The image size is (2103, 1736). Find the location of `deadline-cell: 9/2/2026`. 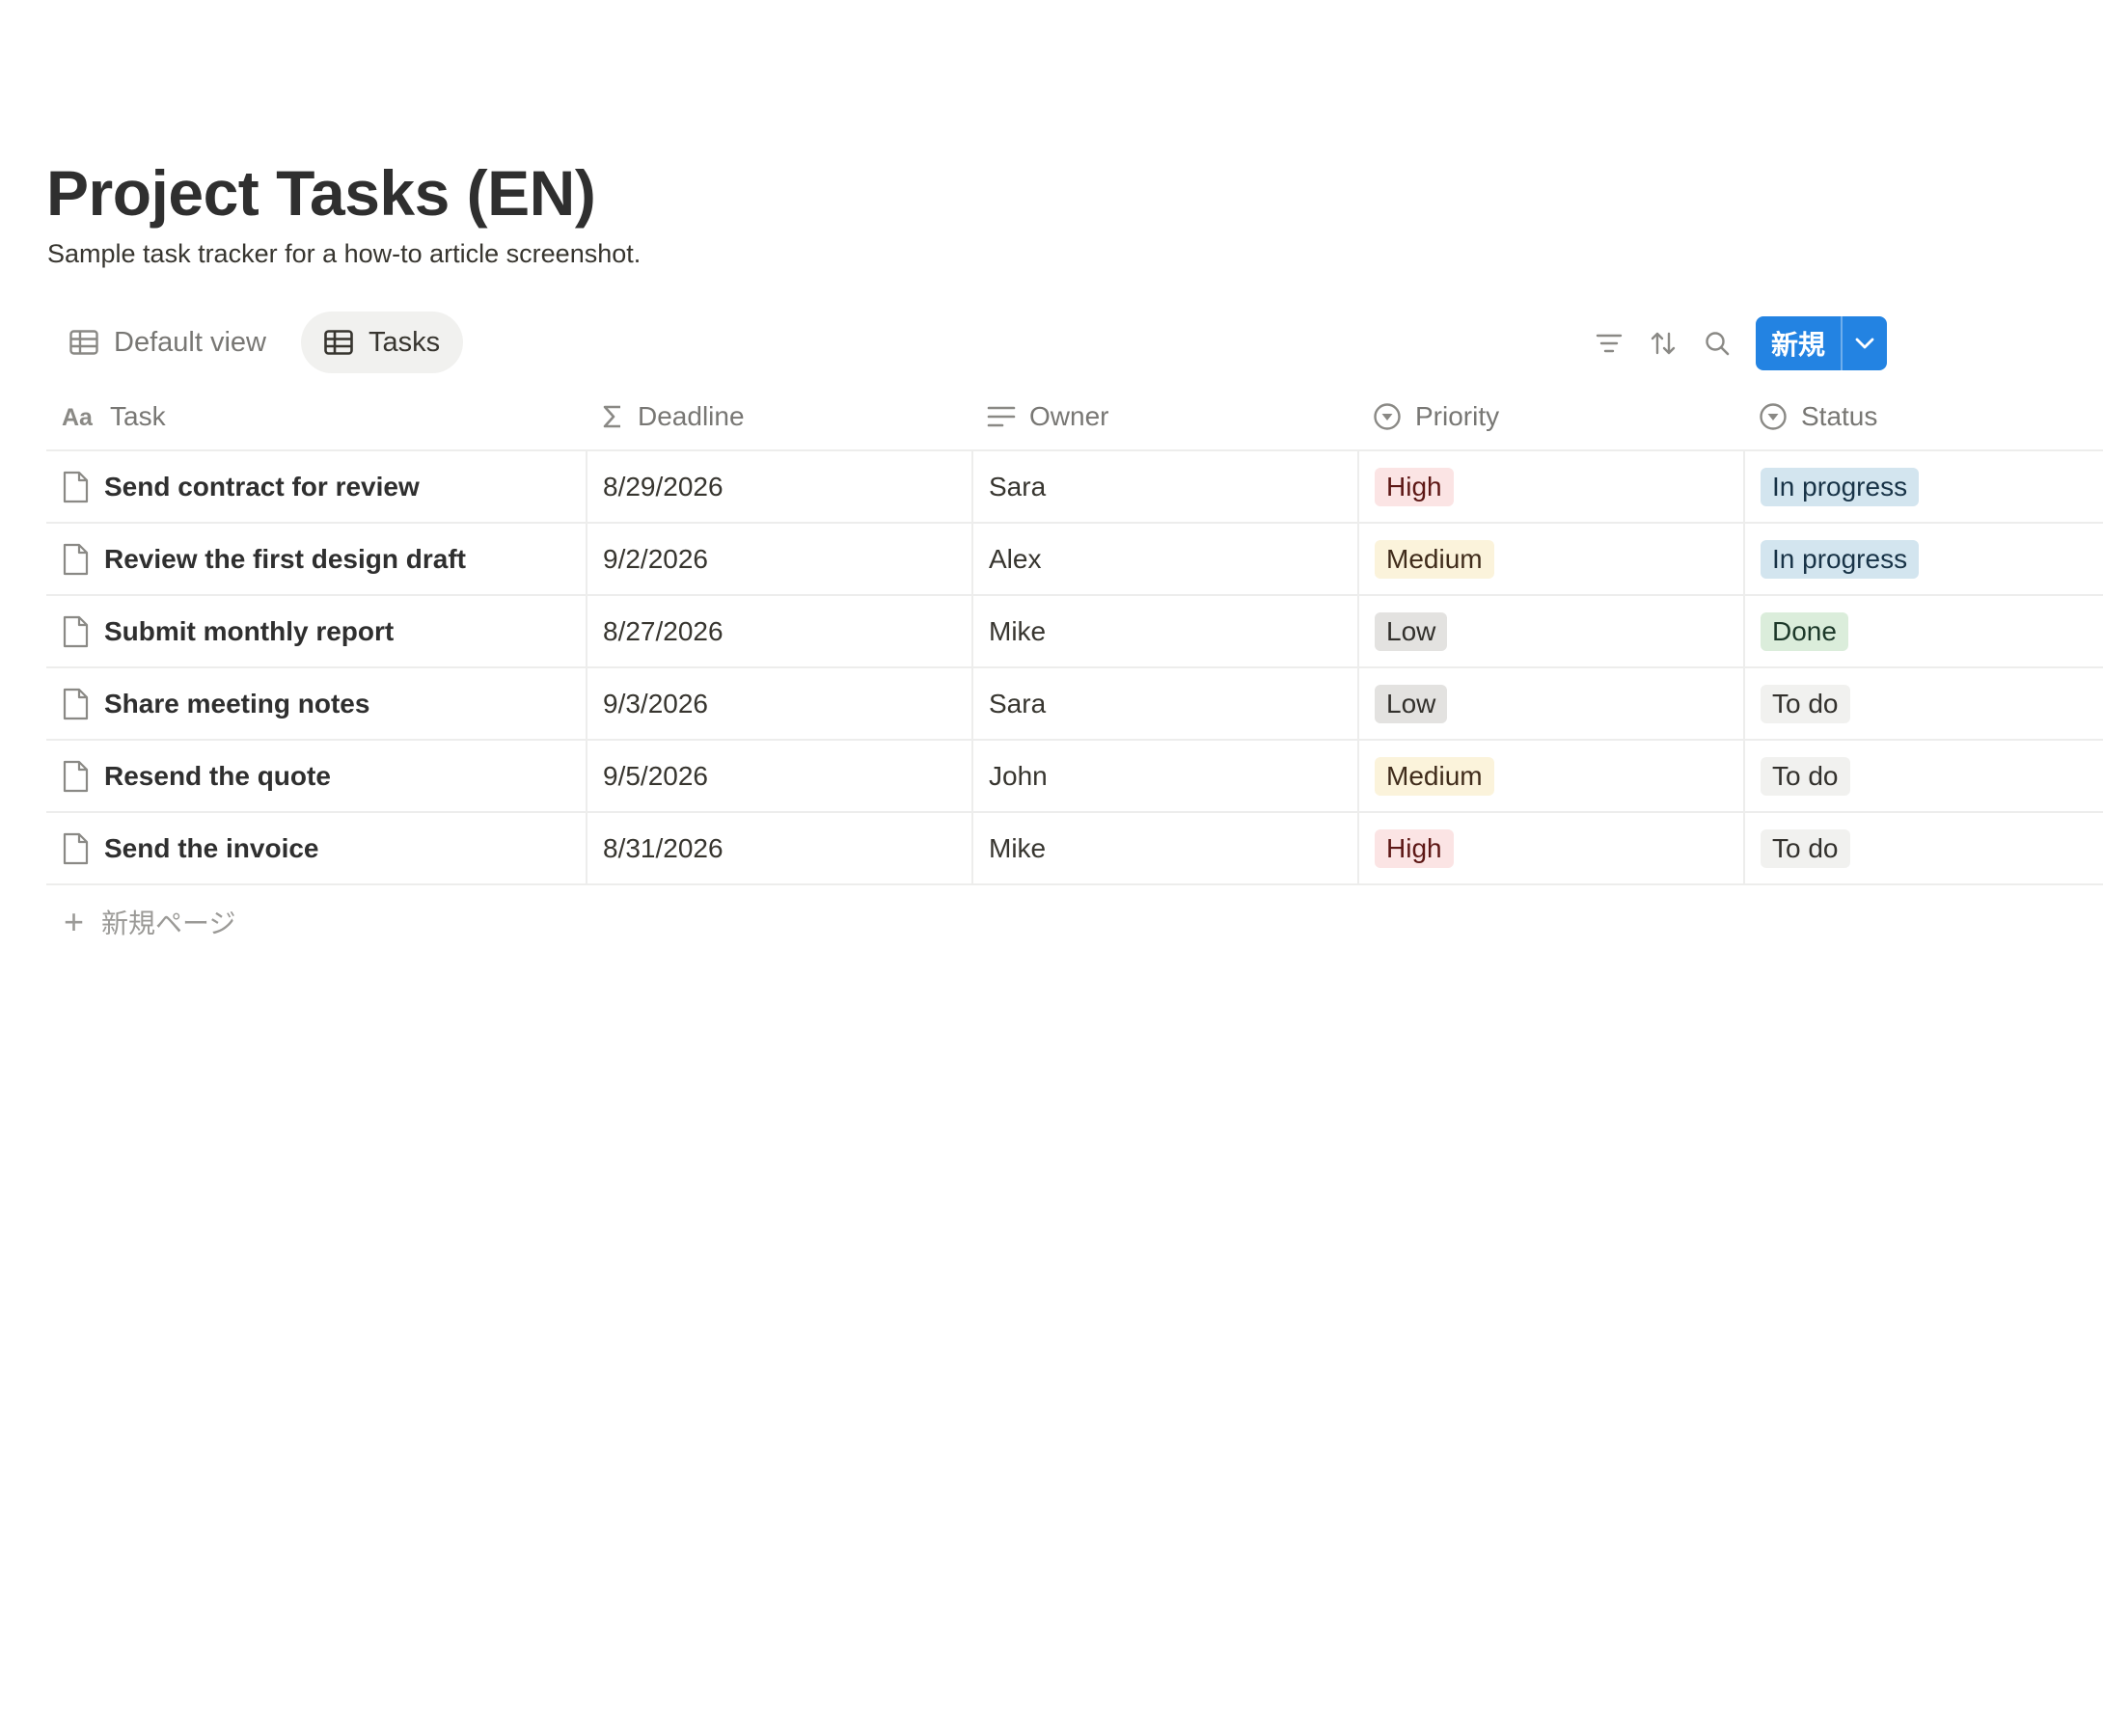

deadline-cell: 9/2/2026 is located at coordinates (778, 559).